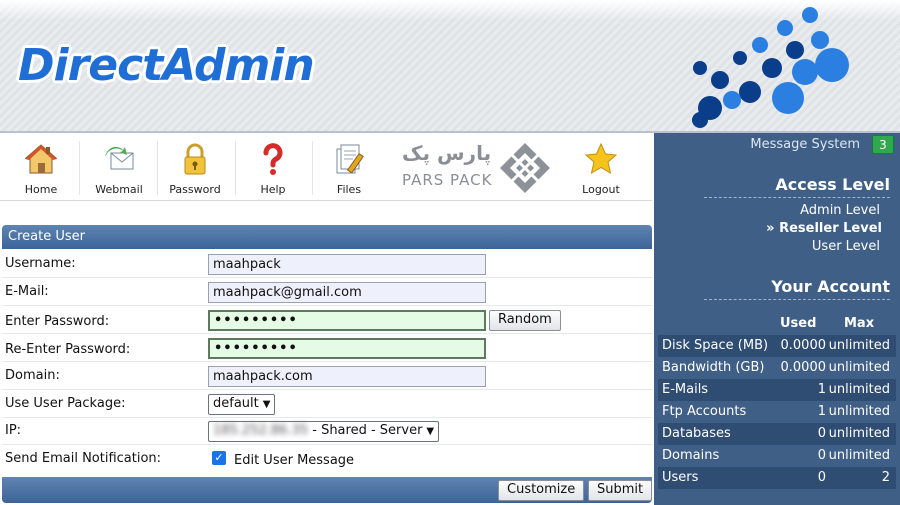 The height and width of the screenshot is (505, 900). Describe the element at coordinates (601, 158) in the screenshot. I see `star-icon` at that location.